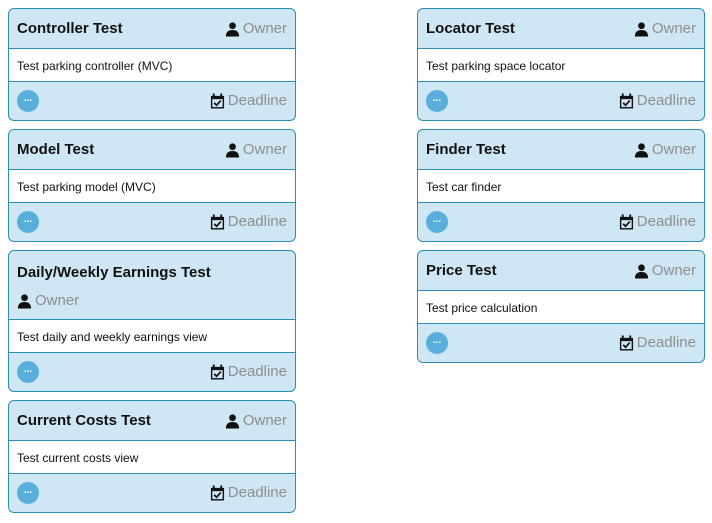 Image resolution: width=712 pixels, height=523 pixels. I want to click on card-header: Current Costs Test Owner, so click(152, 420).